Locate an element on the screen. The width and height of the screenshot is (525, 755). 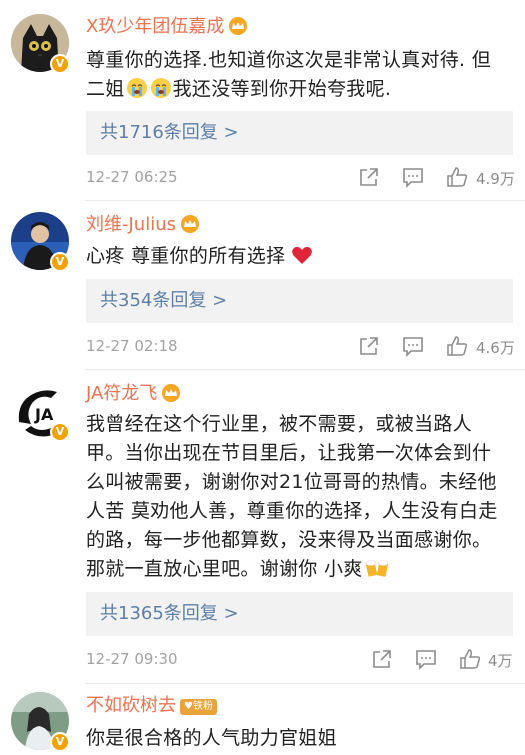
heart-emoji-icon is located at coordinates (302, 259).